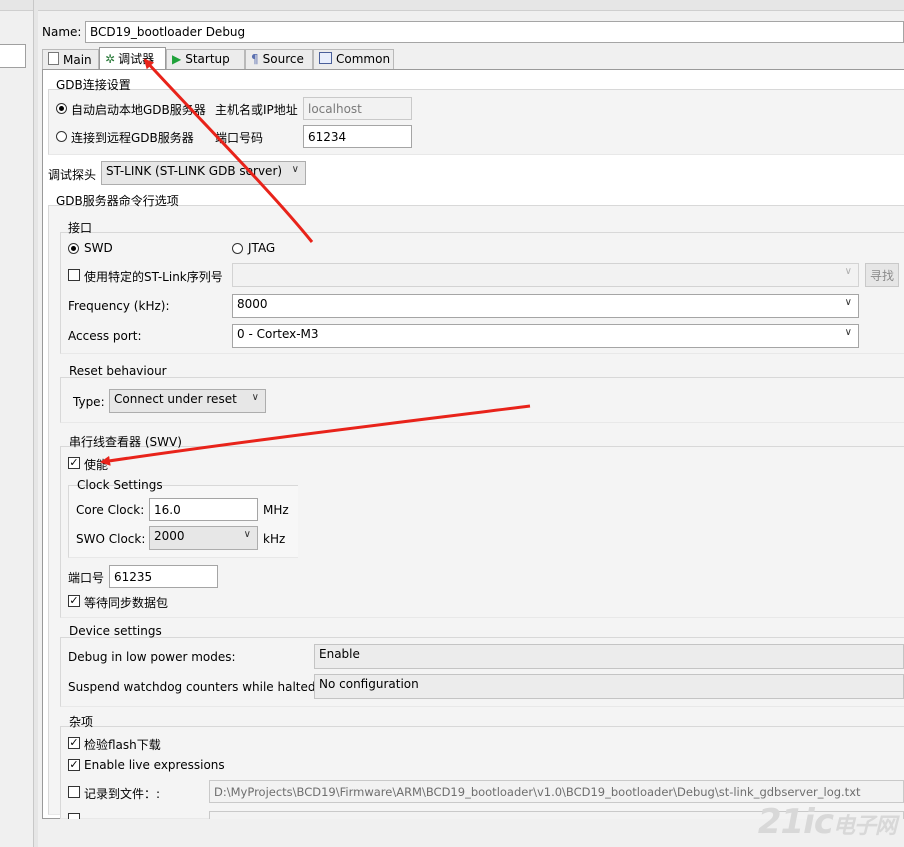  I want to click on swd-radio, so click(73, 248).